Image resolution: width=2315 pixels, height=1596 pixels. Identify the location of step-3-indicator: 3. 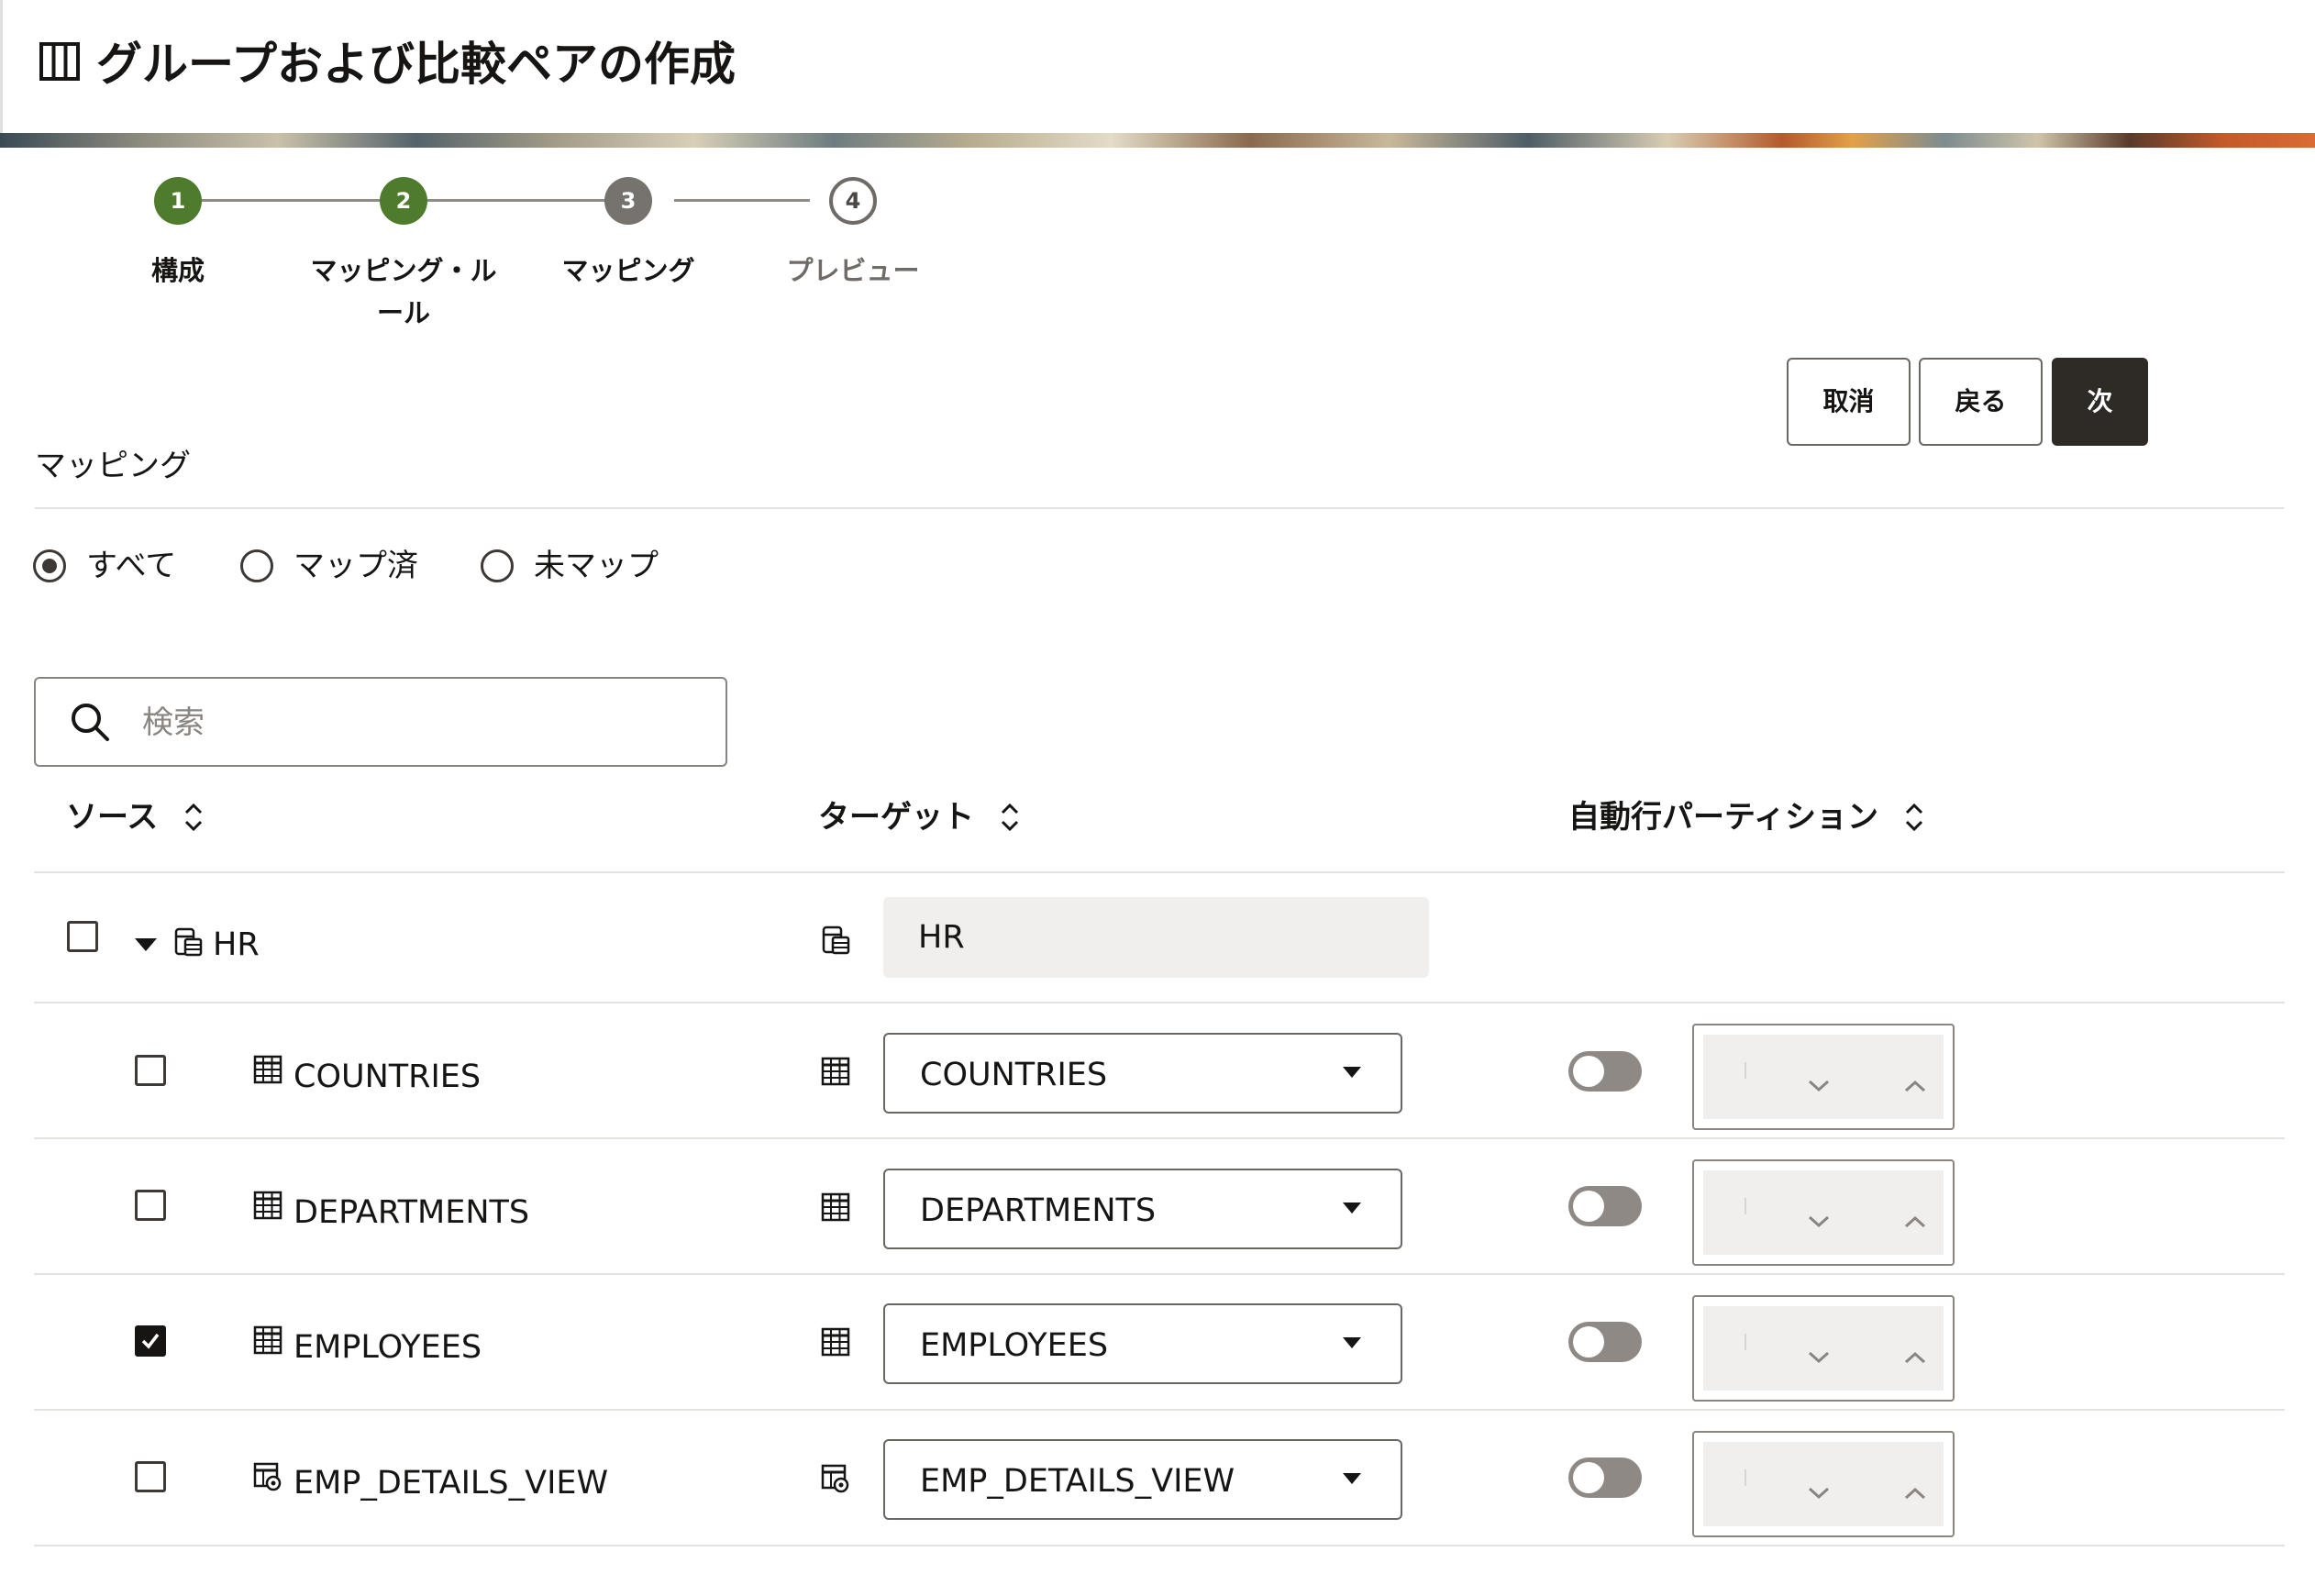
(628, 201).